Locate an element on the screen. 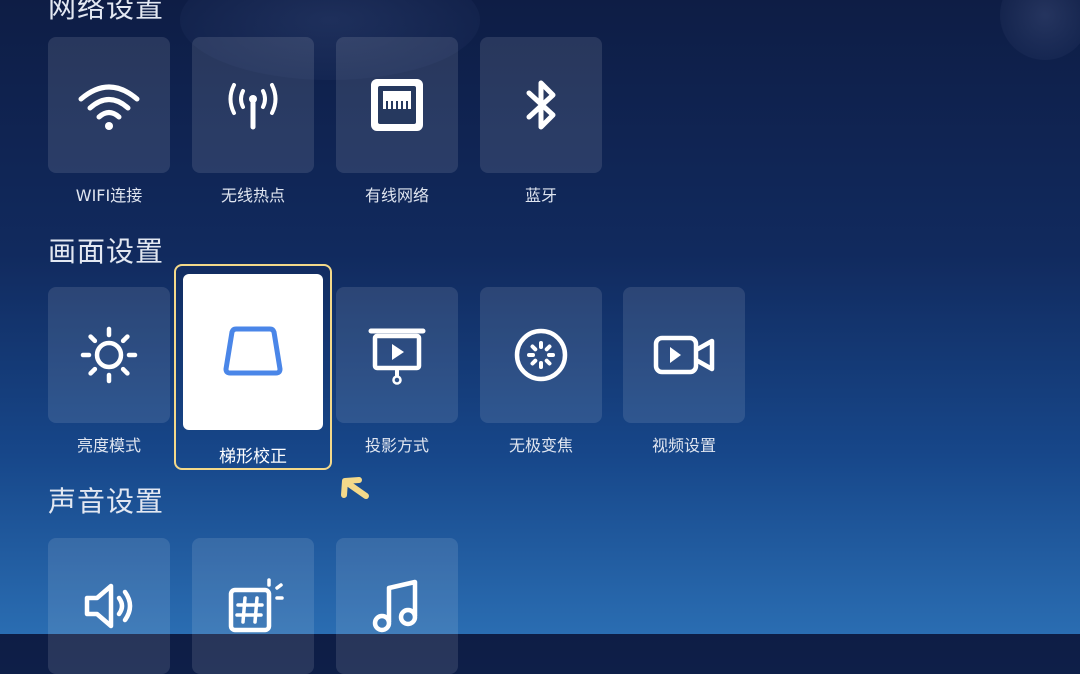  bluetooth-icon is located at coordinates (541, 105).